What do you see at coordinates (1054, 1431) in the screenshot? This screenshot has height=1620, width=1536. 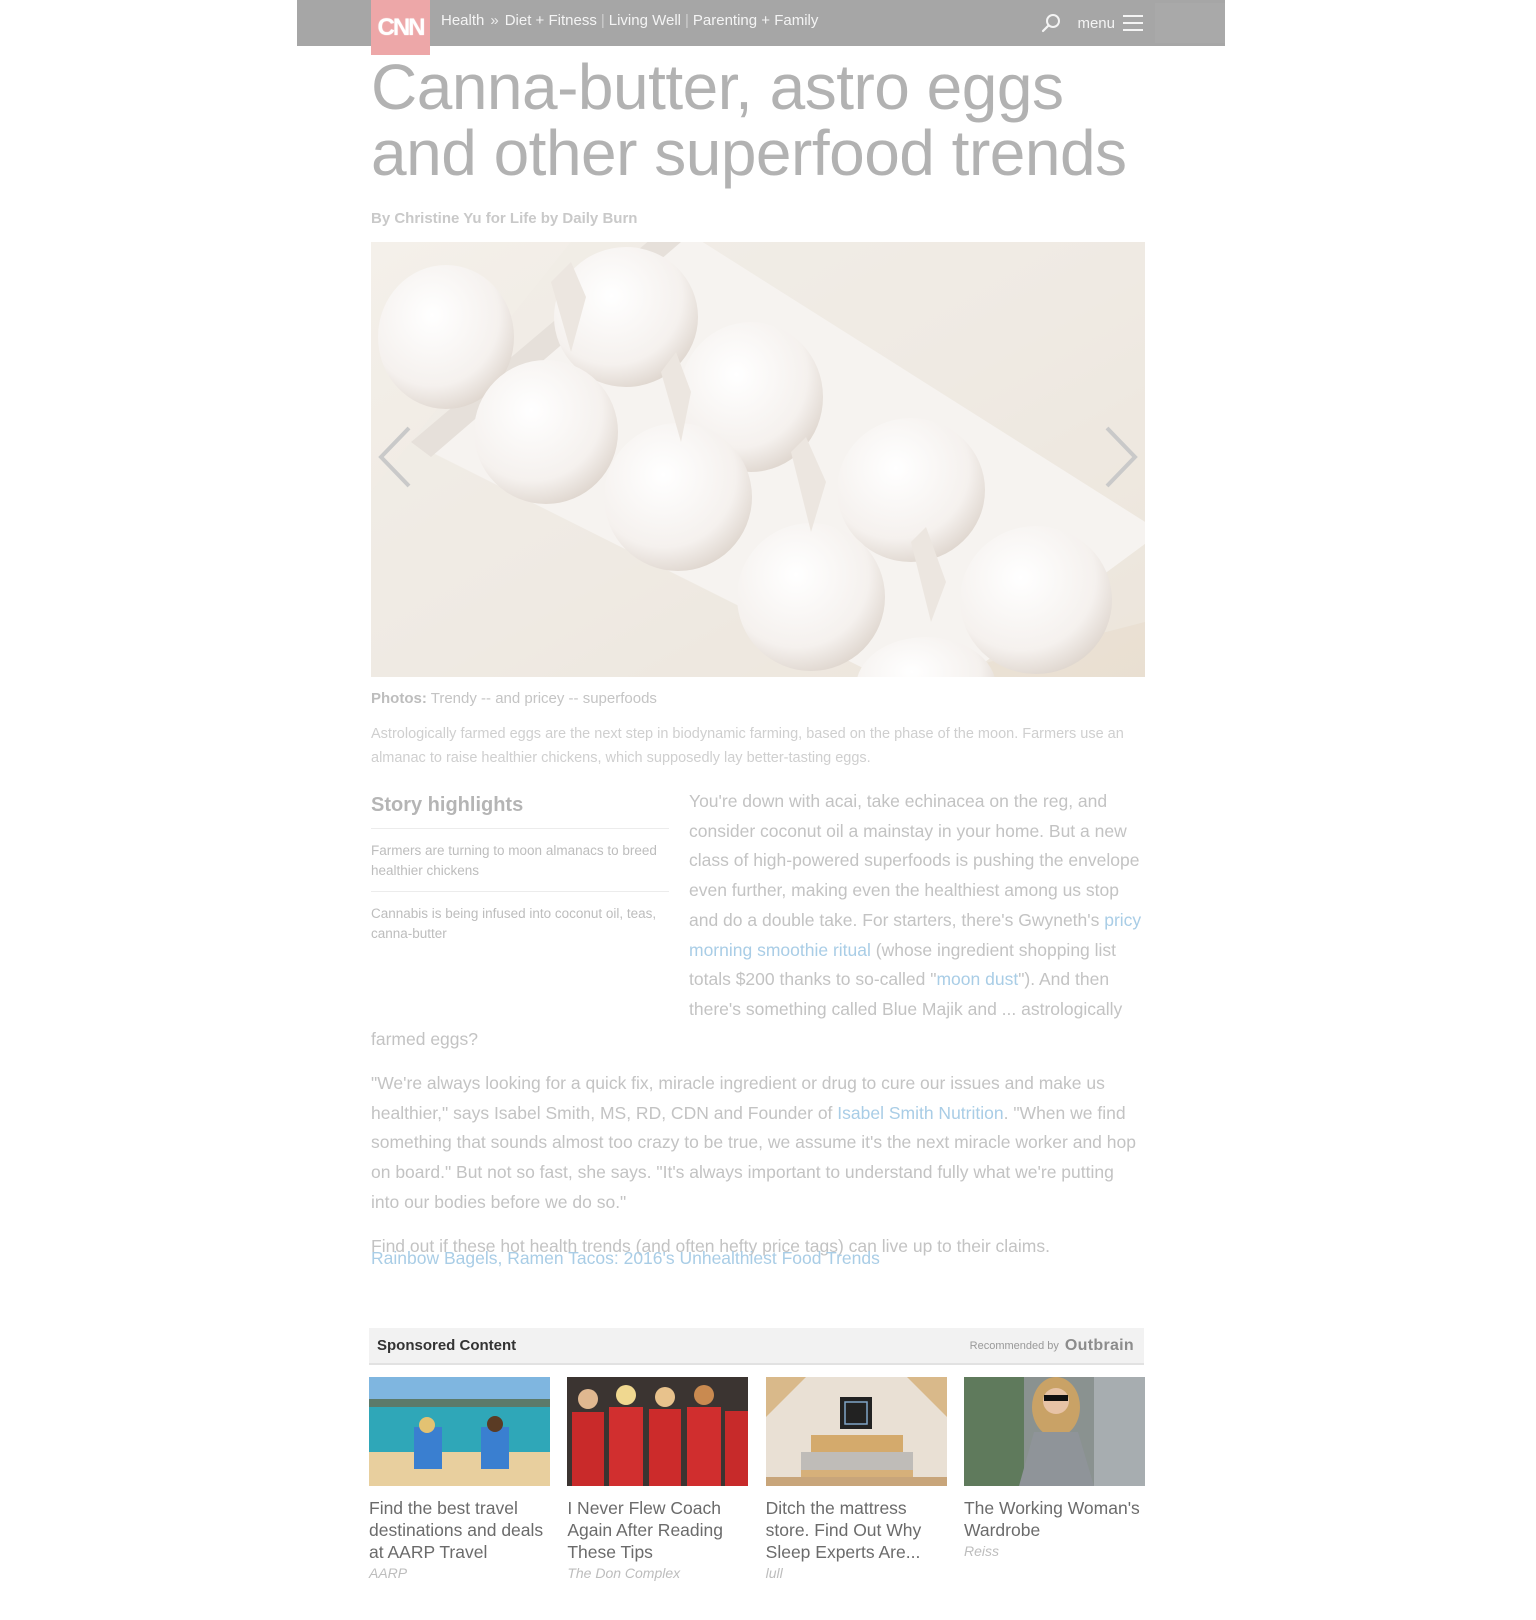 I see `thumbnail-working-woman` at bounding box center [1054, 1431].